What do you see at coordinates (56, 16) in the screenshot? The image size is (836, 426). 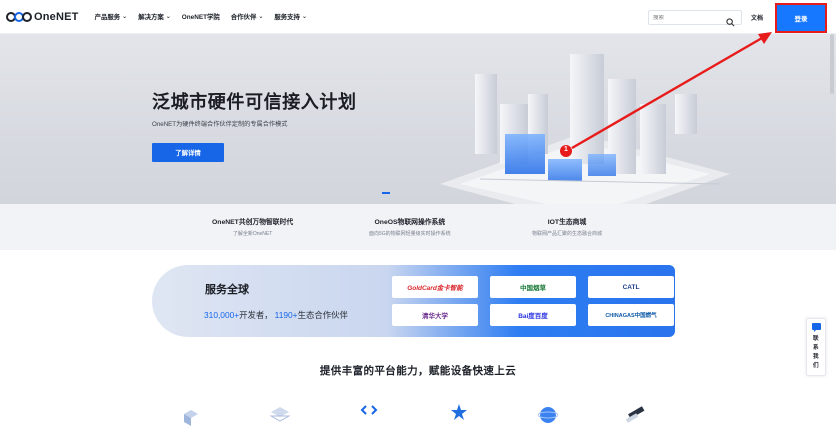 I see `logo-text: OneNET` at bounding box center [56, 16].